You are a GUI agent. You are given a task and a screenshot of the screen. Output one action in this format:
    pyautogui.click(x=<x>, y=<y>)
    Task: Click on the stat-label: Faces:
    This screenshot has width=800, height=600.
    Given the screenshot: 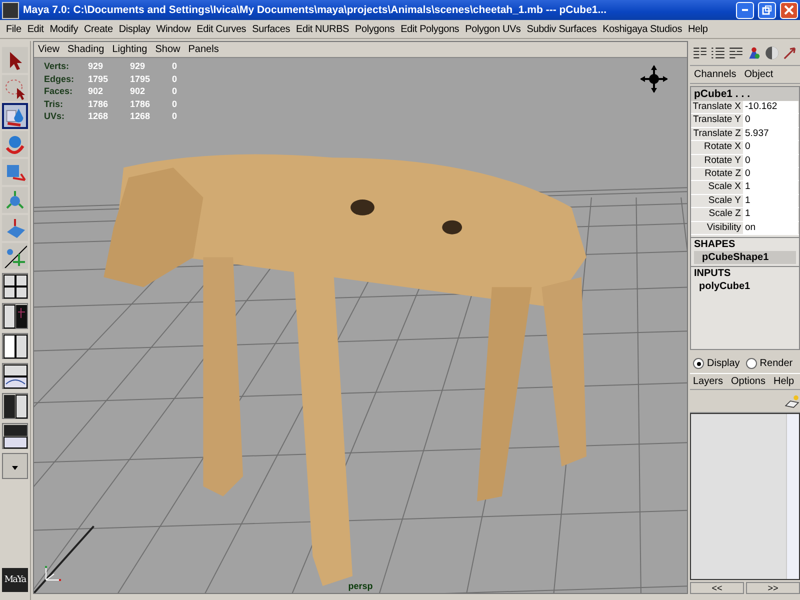 What is the action you would take?
    pyautogui.click(x=59, y=91)
    